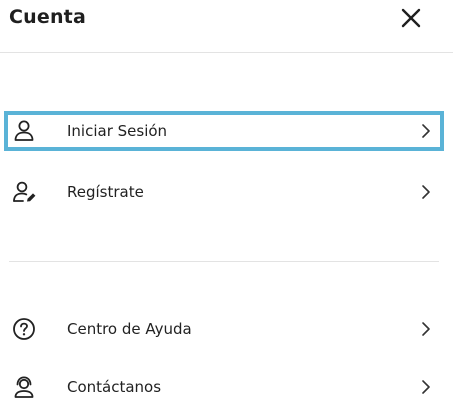  I want to click on contact-menu-item: Contáctanos, so click(224, 387).